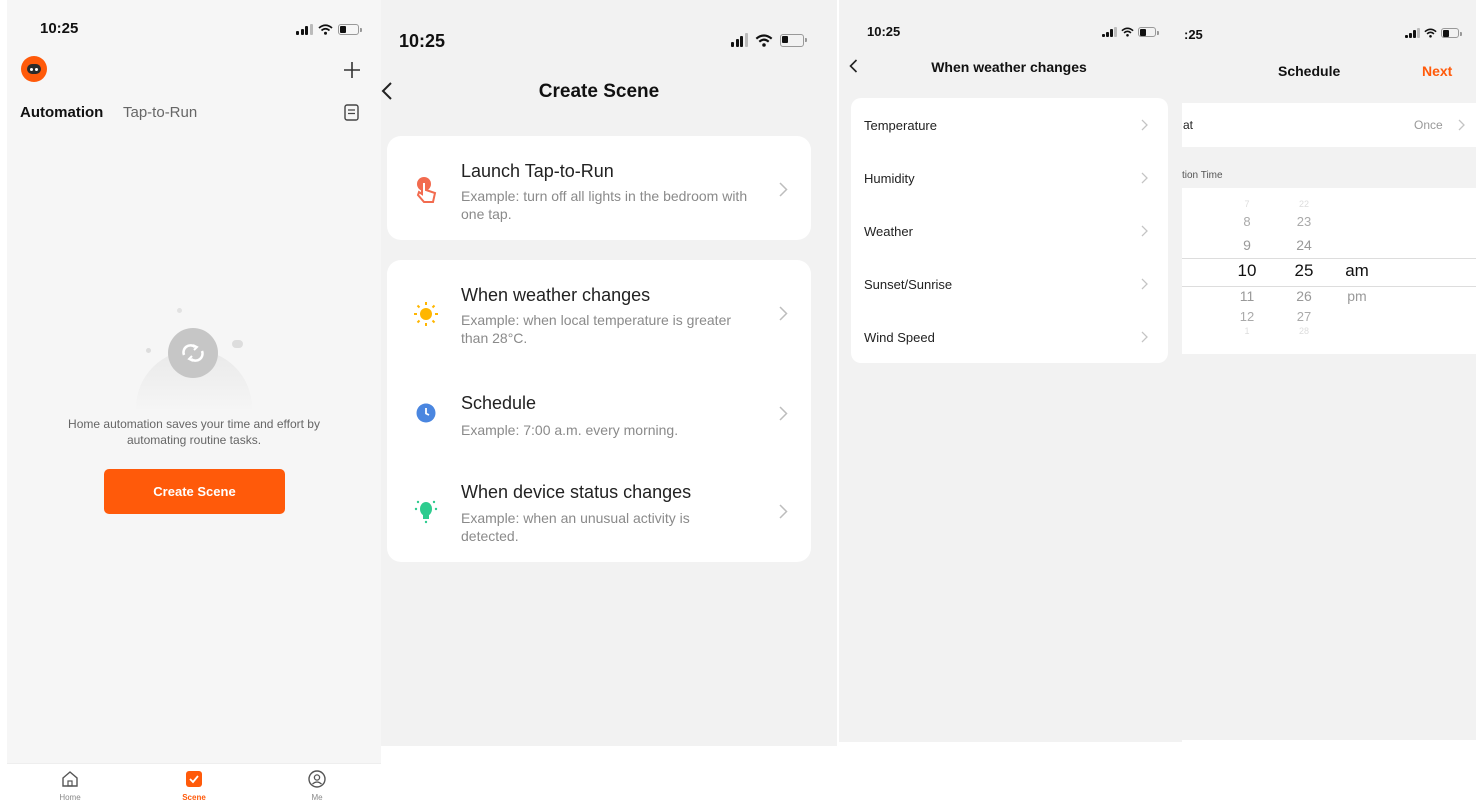 The image size is (1476, 805). Describe the element at coordinates (1009, 336) in the screenshot. I see `list-item-wind-speed: Wind Speed` at that location.